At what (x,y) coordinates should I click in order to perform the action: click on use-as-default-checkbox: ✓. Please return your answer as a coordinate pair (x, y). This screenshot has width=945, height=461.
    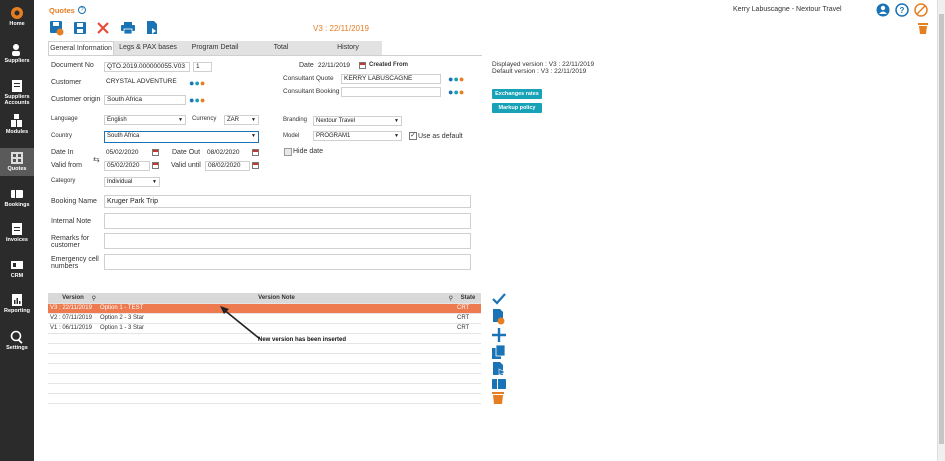
    Looking at the image, I should click on (413, 136).